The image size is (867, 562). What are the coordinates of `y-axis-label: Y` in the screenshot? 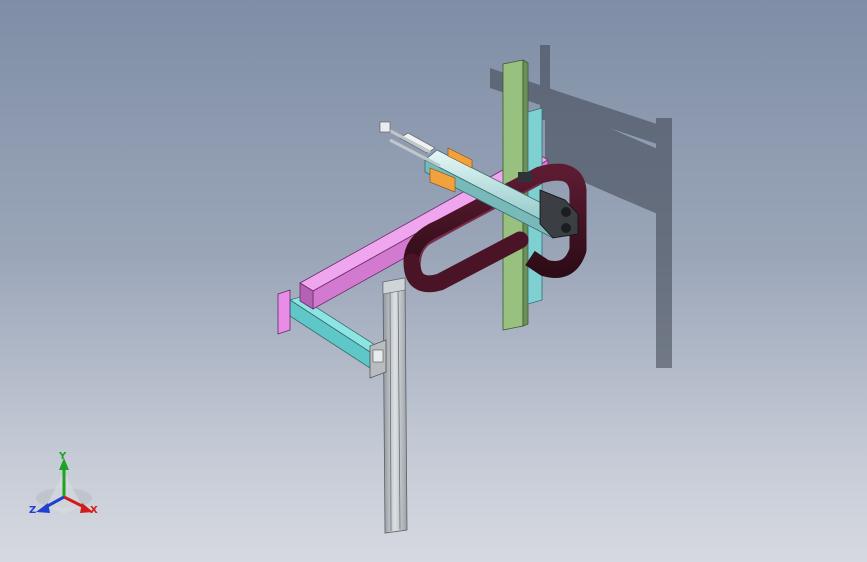 It's located at (63, 456).